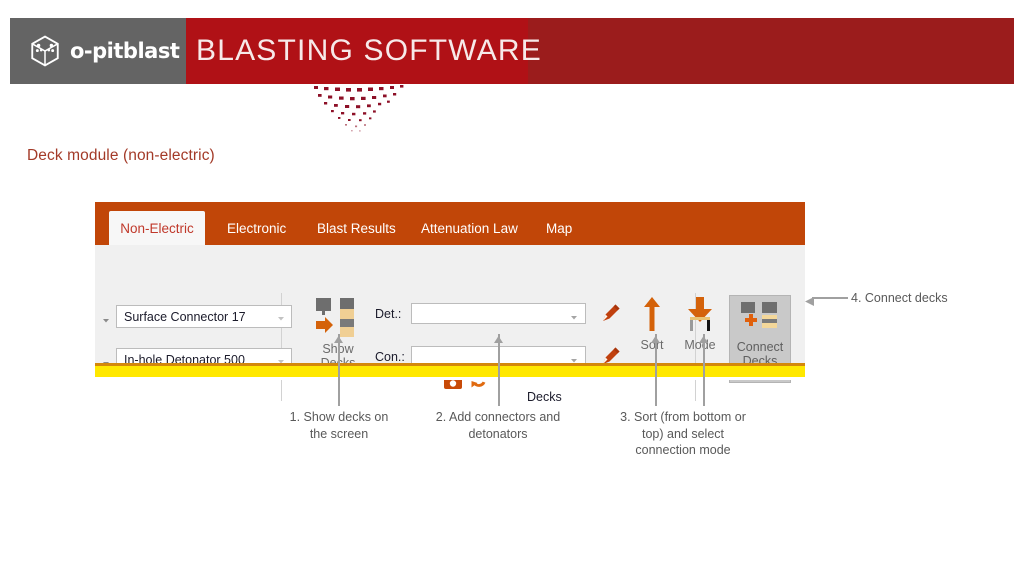 Image resolution: width=1024 pixels, height=576 pixels. I want to click on brand-lockup: o-pitblast, so click(98, 51).